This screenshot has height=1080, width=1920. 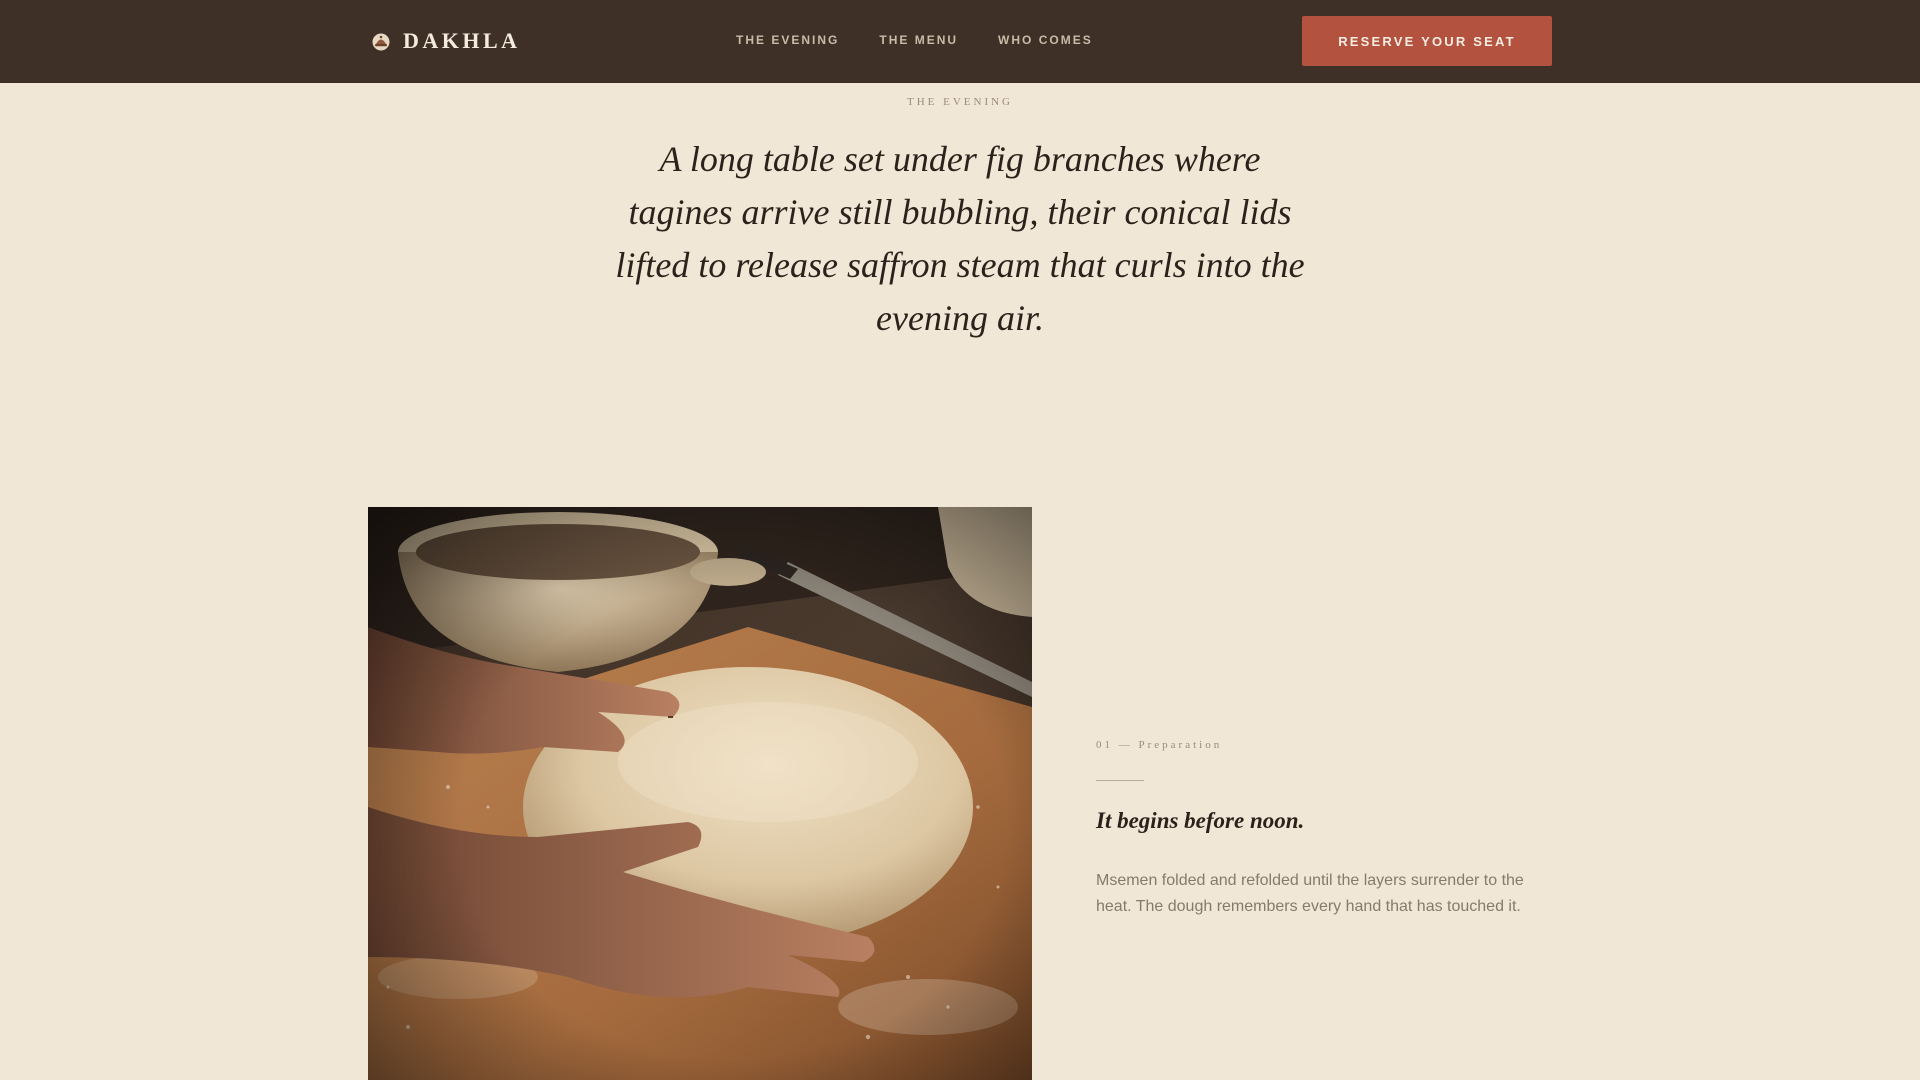 I want to click on nav-link-the-evening: THE EVENING, so click(x=787, y=40).